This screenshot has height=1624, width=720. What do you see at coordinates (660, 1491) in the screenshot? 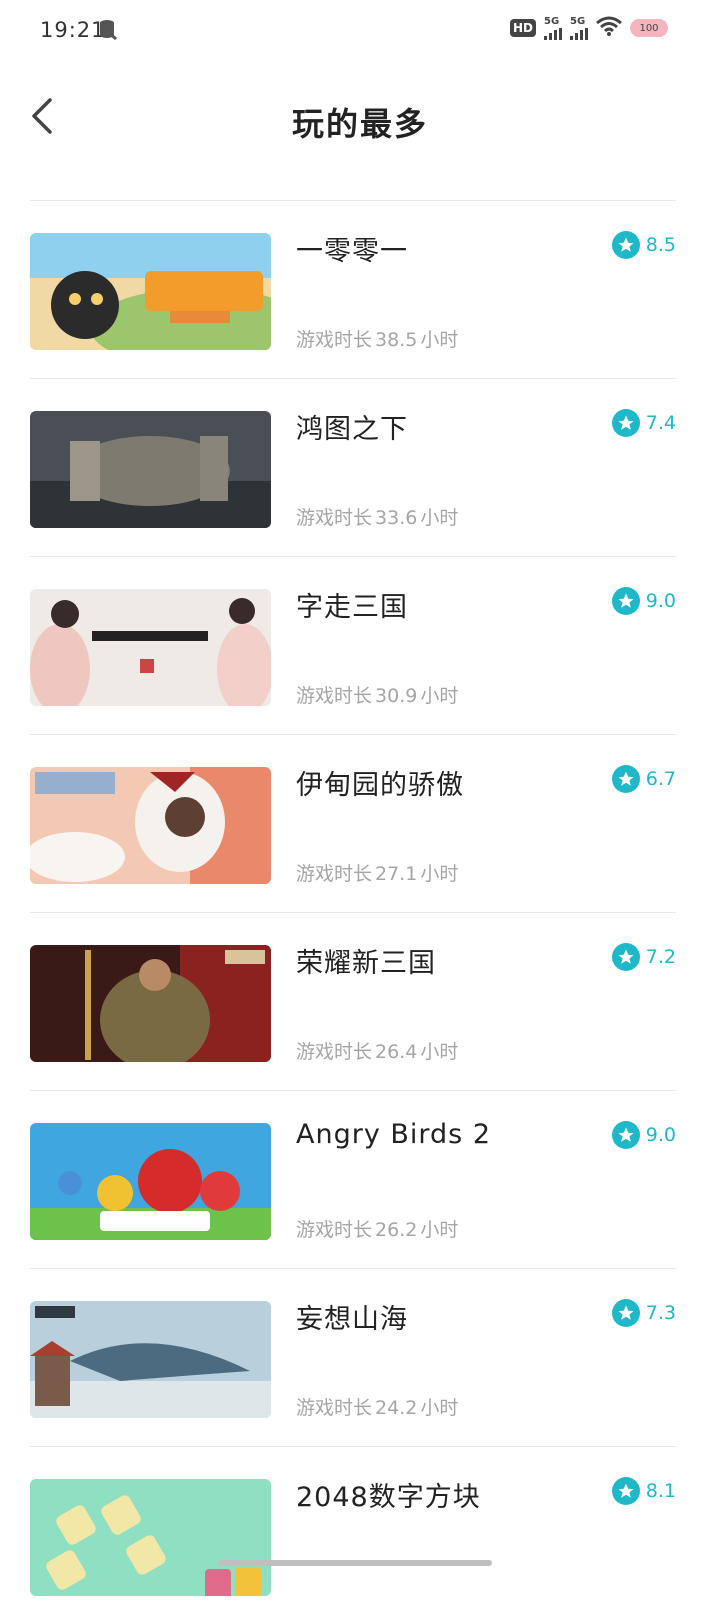
I see `rating-score: 8.1` at bounding box center [660, 1491].